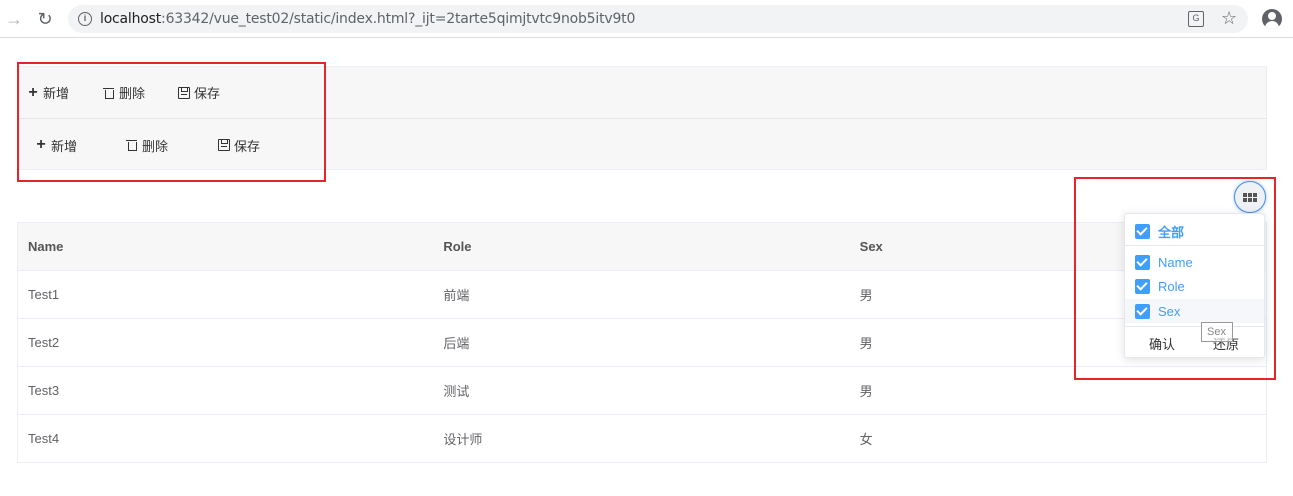 This screenshot has width=1293, height=496. Describe the element at coordinates (1229, 18) in the screenshot. I see `bookmark-star-icon: ☆` at that location.